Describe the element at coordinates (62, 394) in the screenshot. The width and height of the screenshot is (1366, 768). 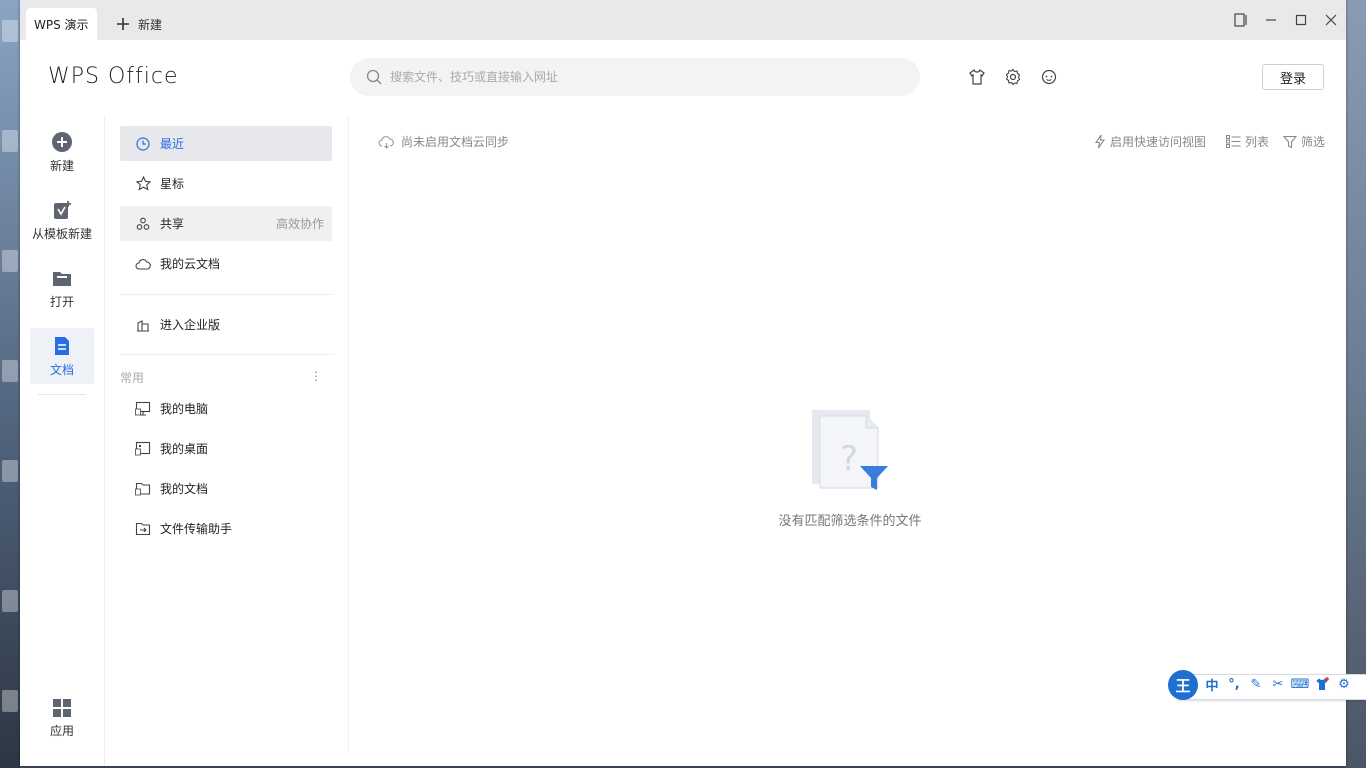
I see `left-nav-divider` at that location.